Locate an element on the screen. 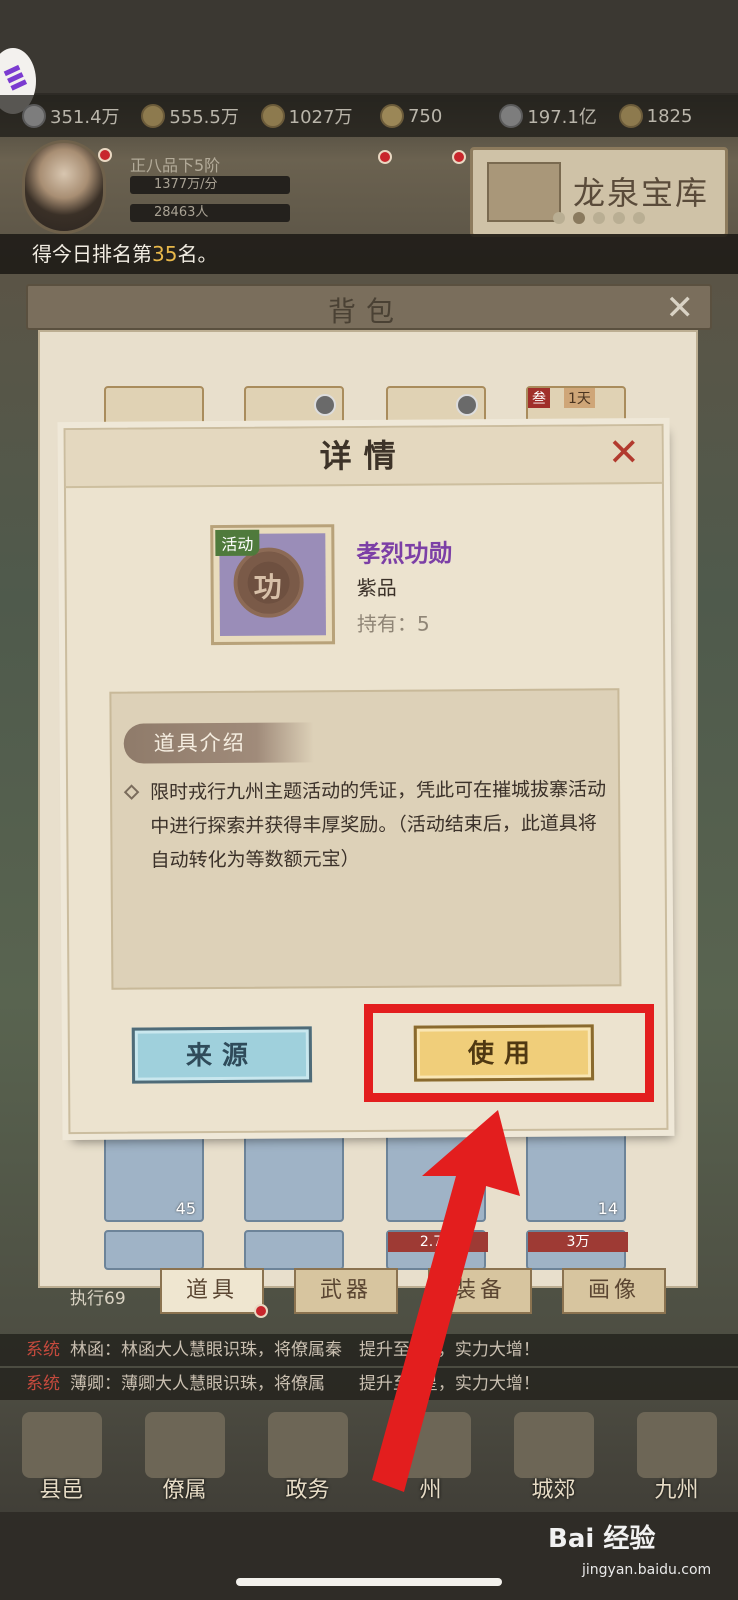 This screenshot has height=1600, width=738. slot-time: 1天 is located at coordinates (579, 398).